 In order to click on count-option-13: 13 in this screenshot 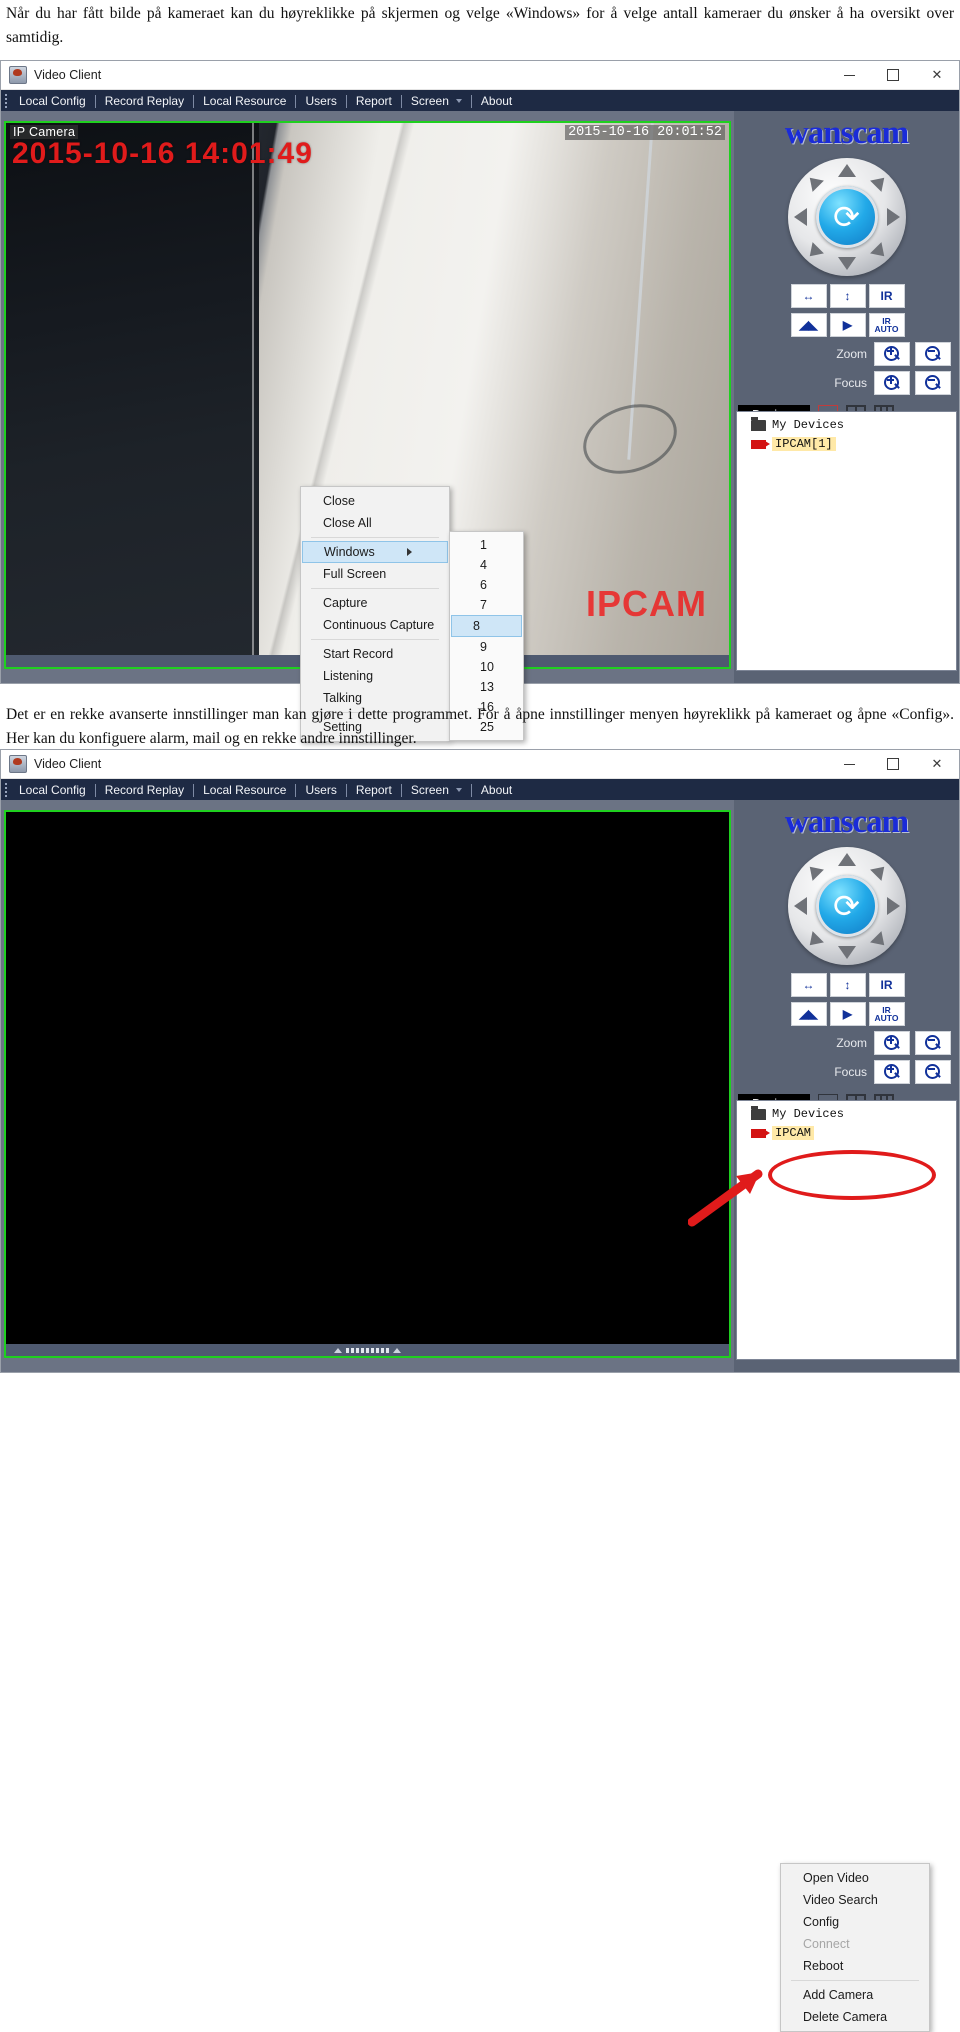, I will do `click(486, 687)`.